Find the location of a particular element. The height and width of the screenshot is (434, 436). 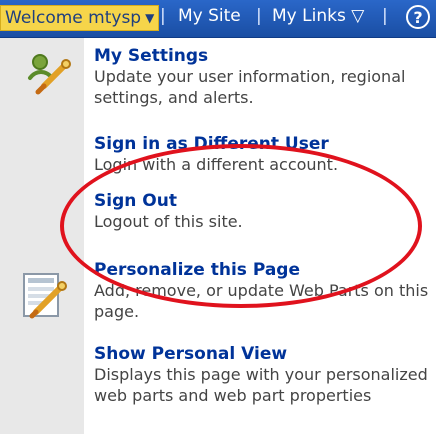

menu-item-title: Personalize this Page is located at coordinates (197, 270).